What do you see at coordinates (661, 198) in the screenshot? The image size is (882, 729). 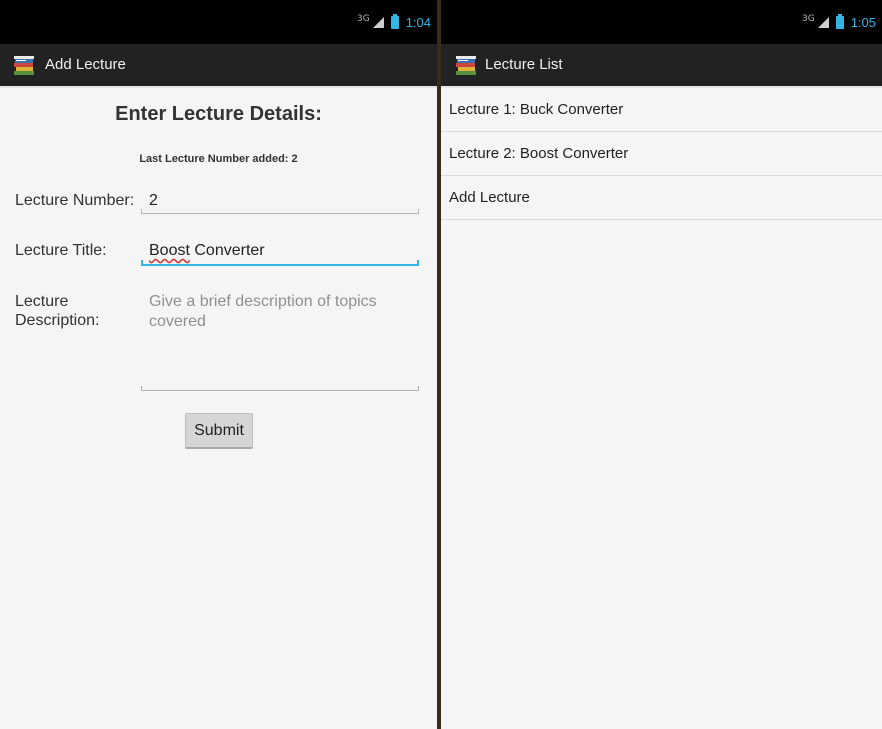 I see `add-lecture-item: Add Lecture` at bounding box center [661, 198].